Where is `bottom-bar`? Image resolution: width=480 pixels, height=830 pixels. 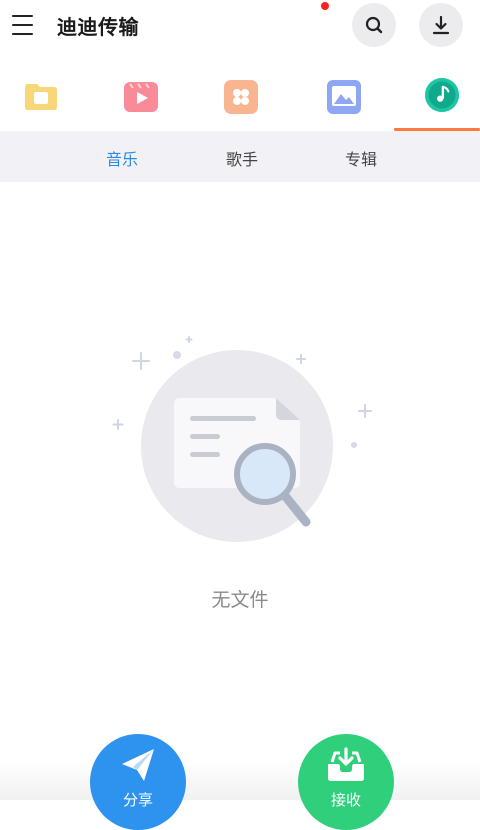
bottom-bar is located at coordinates (240, 780).